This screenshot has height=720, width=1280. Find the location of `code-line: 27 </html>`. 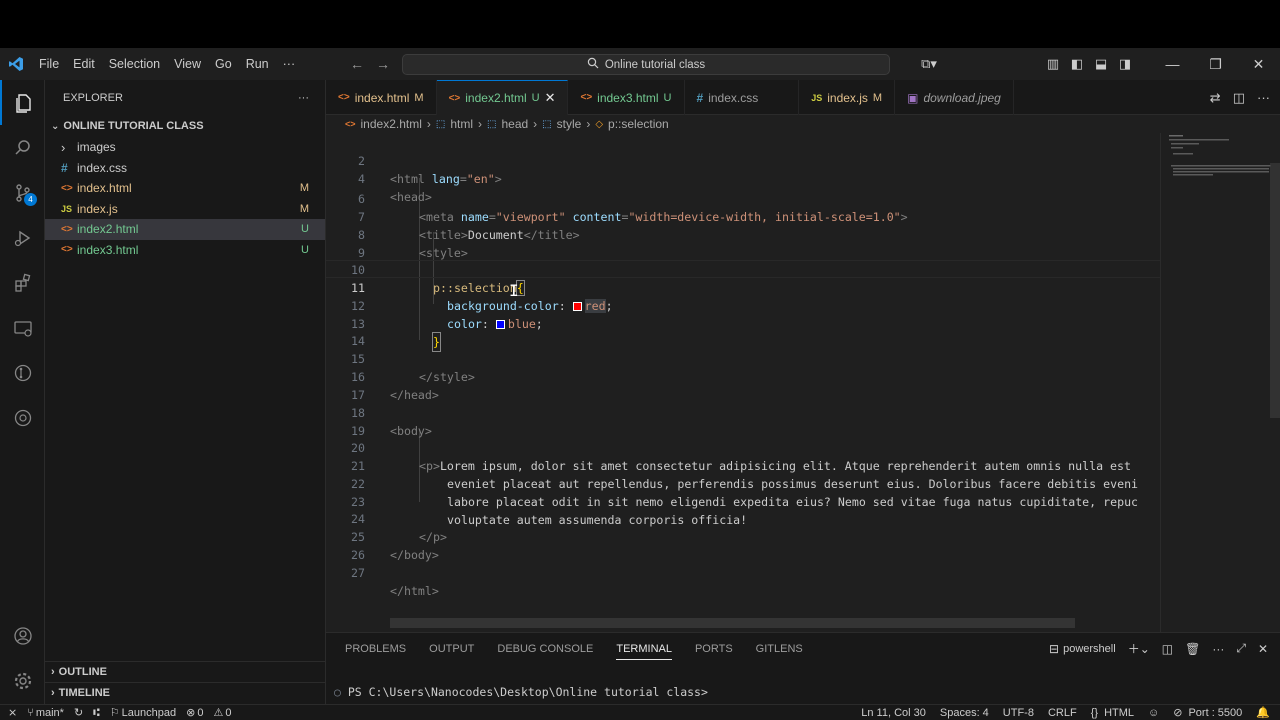

code-line: 27 </html> is located at coordinates (743, 572).